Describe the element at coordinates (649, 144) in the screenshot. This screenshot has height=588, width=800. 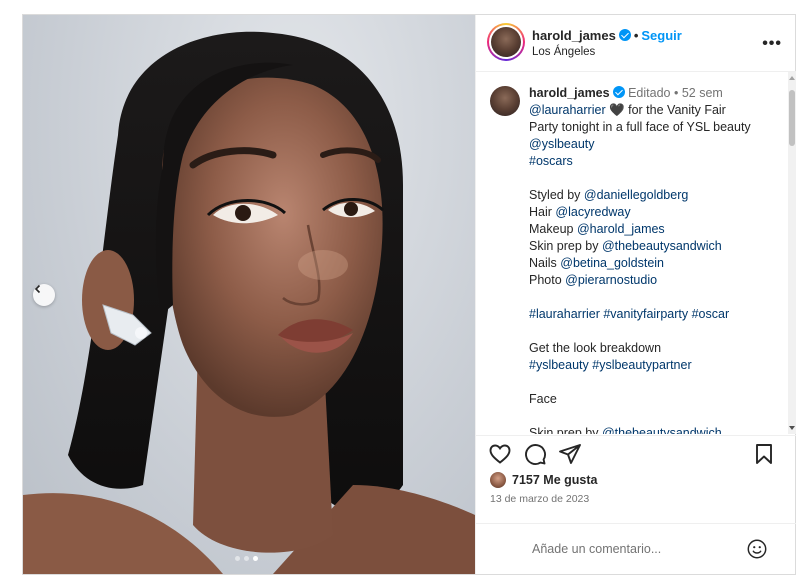
I see `caption-line: @yslbeauty` at that location.